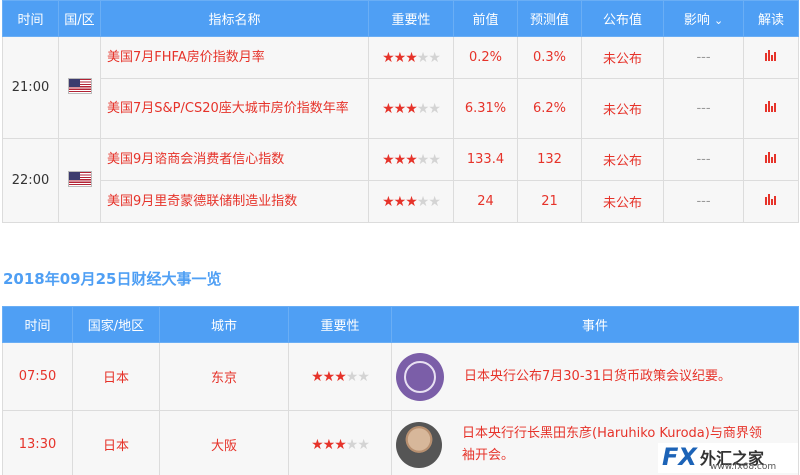 Image resolution: width=800 pixels, height=475 pixels. I want to click on indicator-name: 美国9月谘商会消费者信心指数, so click(234, 159).